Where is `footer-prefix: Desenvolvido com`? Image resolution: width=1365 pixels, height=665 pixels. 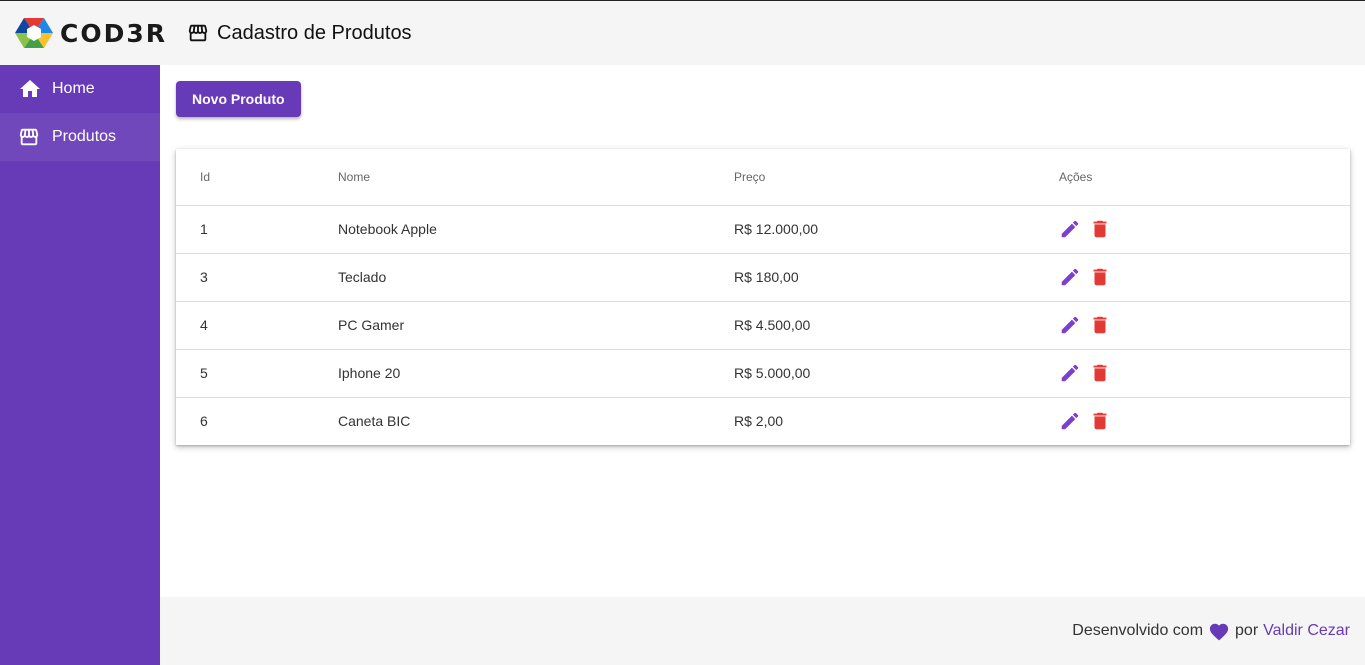 footer-prefix: Desenvolvido com is located at coordinates (1138, 630).